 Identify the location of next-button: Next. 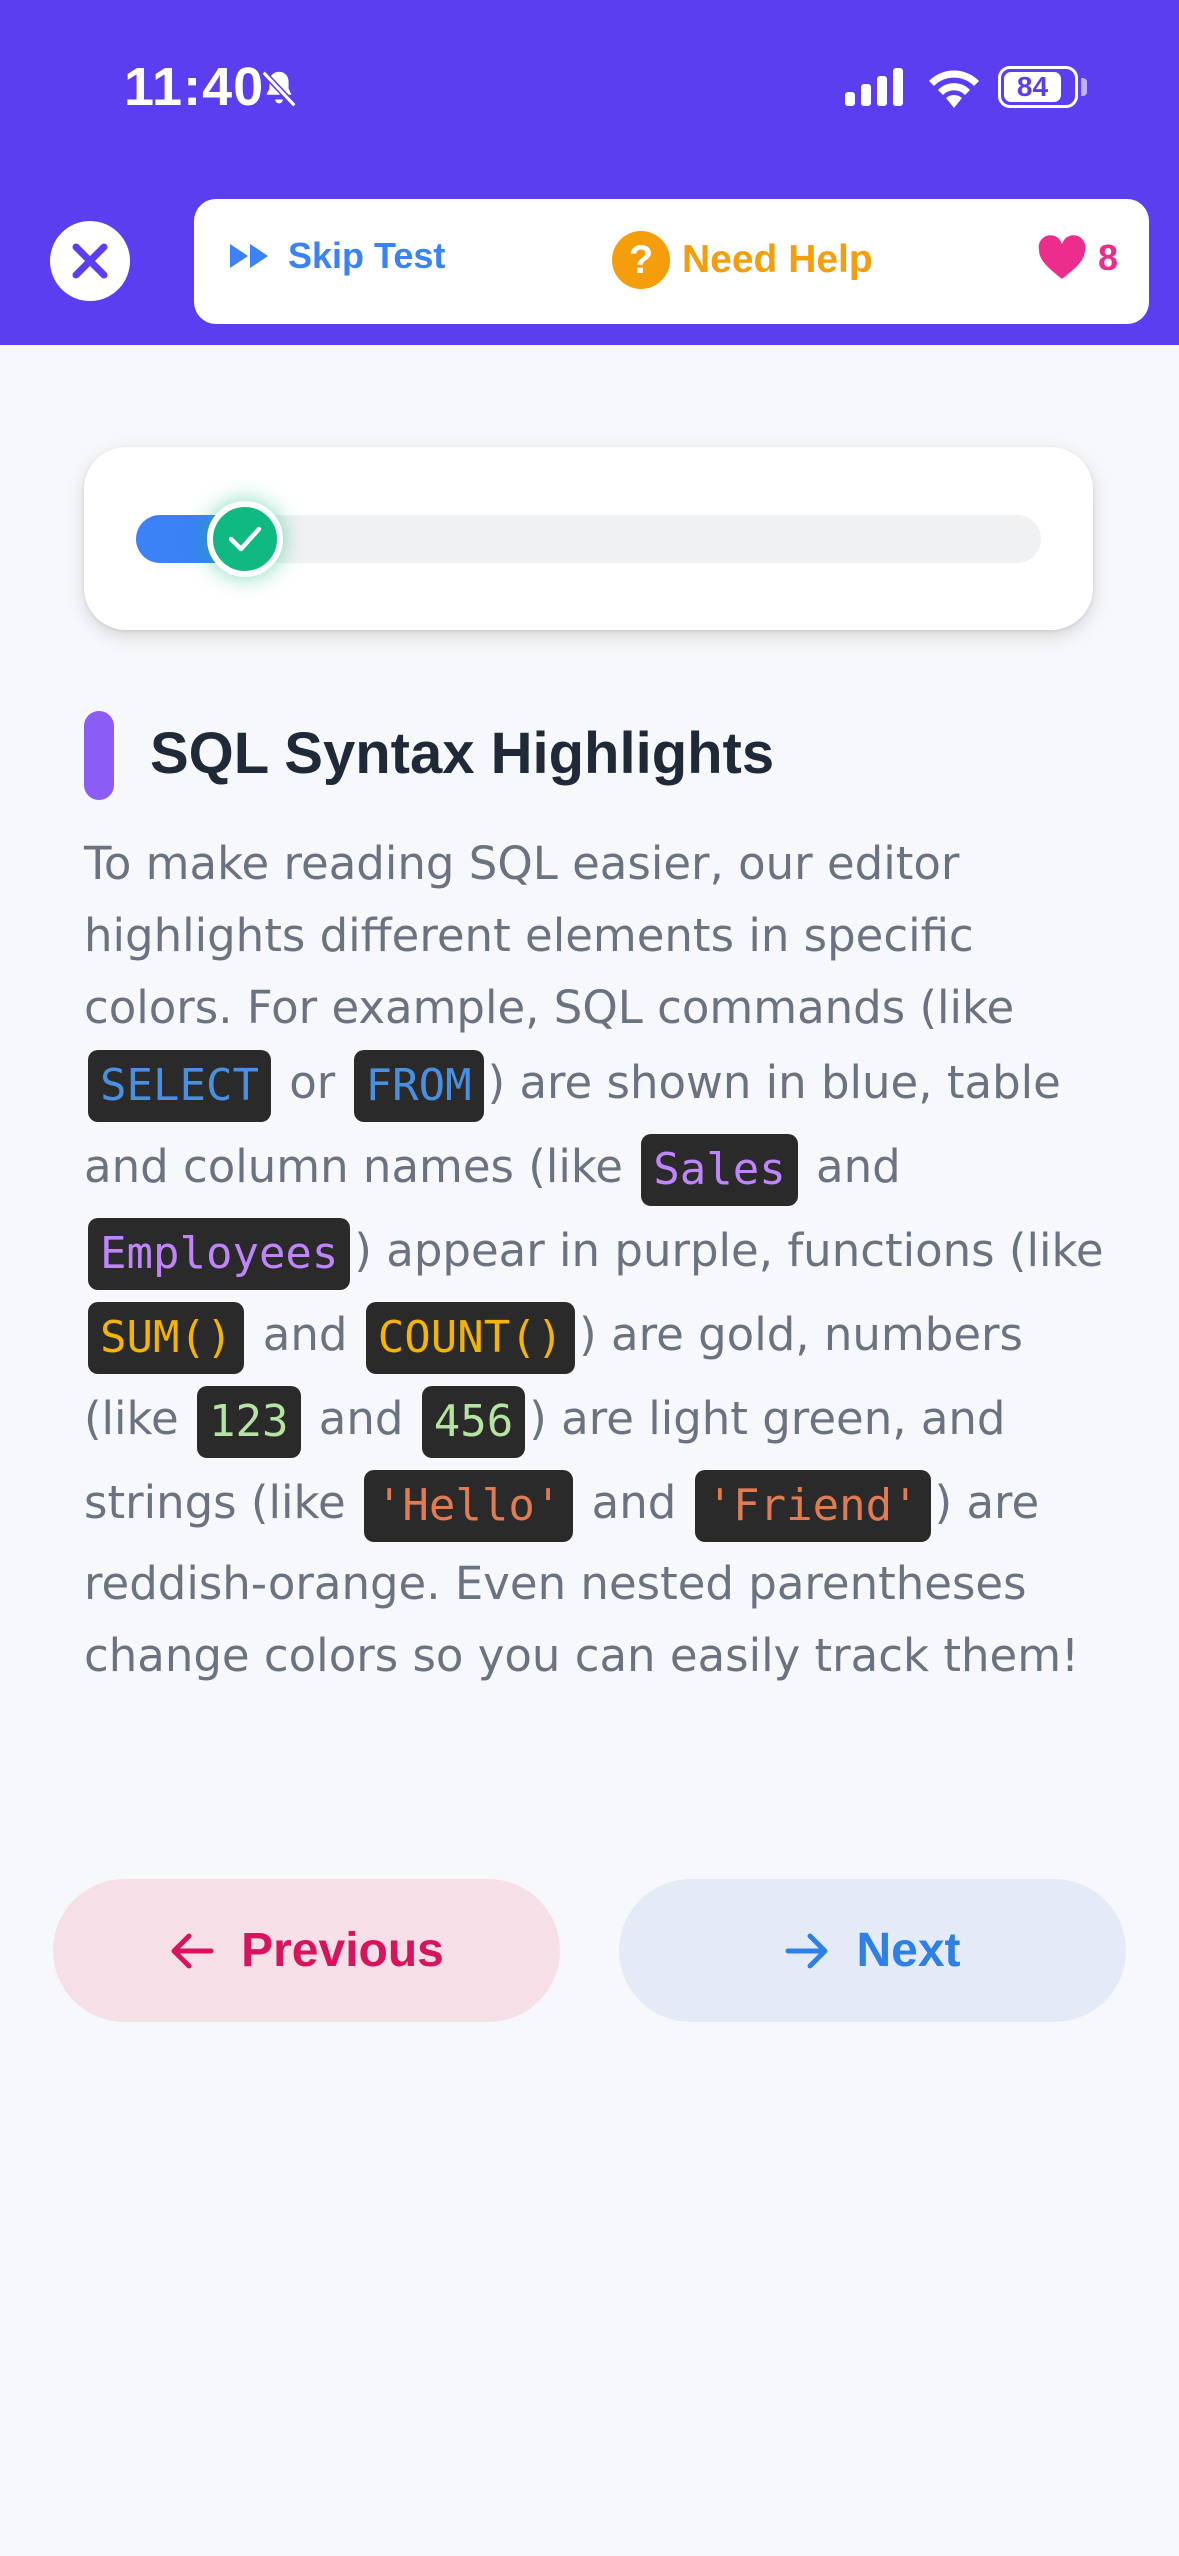
(872, 1950).